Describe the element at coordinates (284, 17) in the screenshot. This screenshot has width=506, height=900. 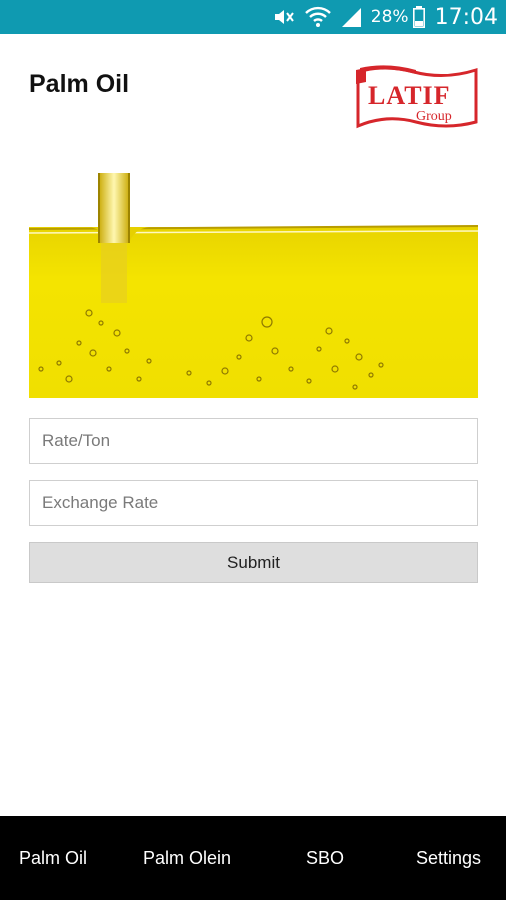
I see `mute-icon` at that location.